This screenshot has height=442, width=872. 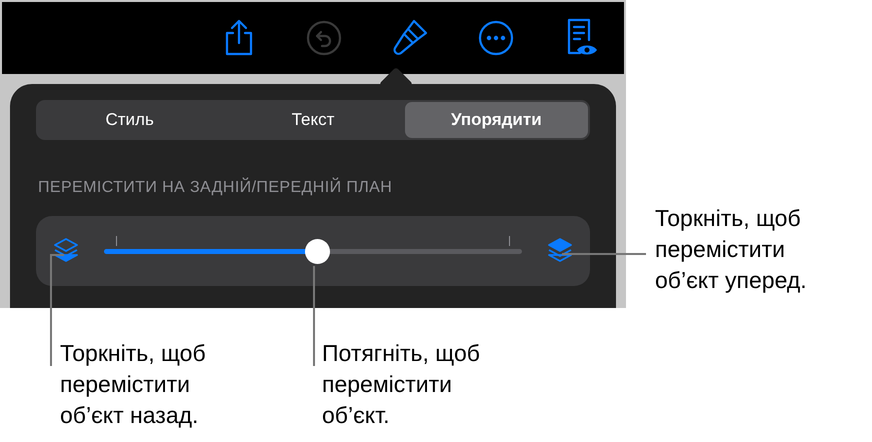 I want to click on callout-text: Потягніть, щоб перемістити об’єкт., so click(x=401, y=384).